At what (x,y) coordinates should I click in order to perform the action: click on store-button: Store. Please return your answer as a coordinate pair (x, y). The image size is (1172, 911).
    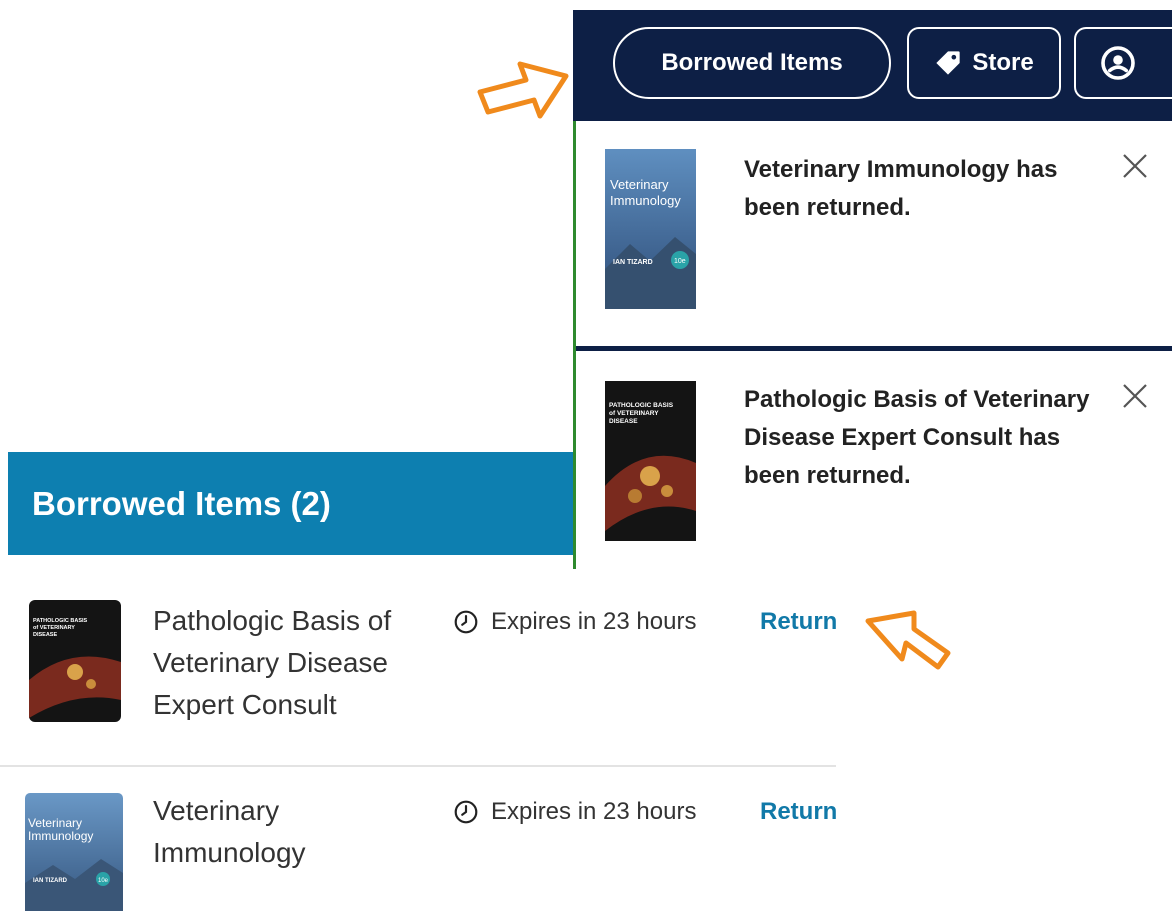
    Looking at the image, I should click on (984, 63).